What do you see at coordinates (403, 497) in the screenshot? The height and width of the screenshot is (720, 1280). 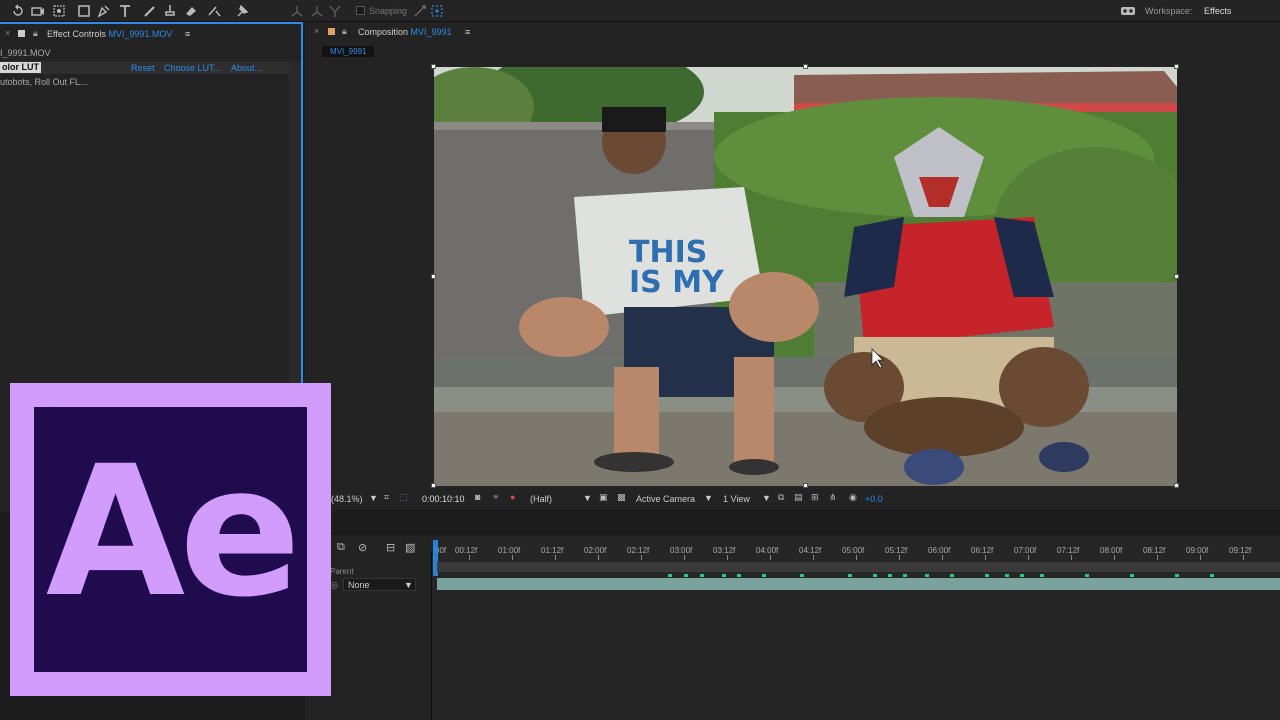 I see `mask-visibility-icon: ⬚` at bounding box center [403, 497].